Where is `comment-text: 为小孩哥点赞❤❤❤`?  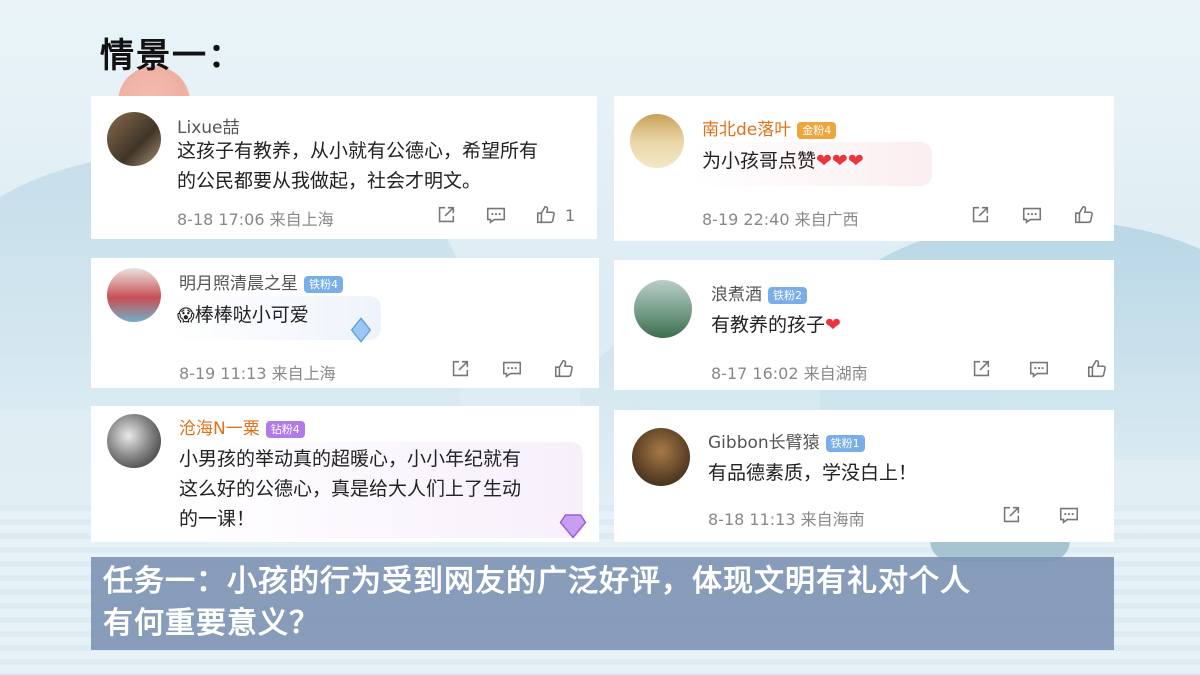
comment-text: 为小孩哥点赞❤❤❤ is located at coordinates (783, 161).